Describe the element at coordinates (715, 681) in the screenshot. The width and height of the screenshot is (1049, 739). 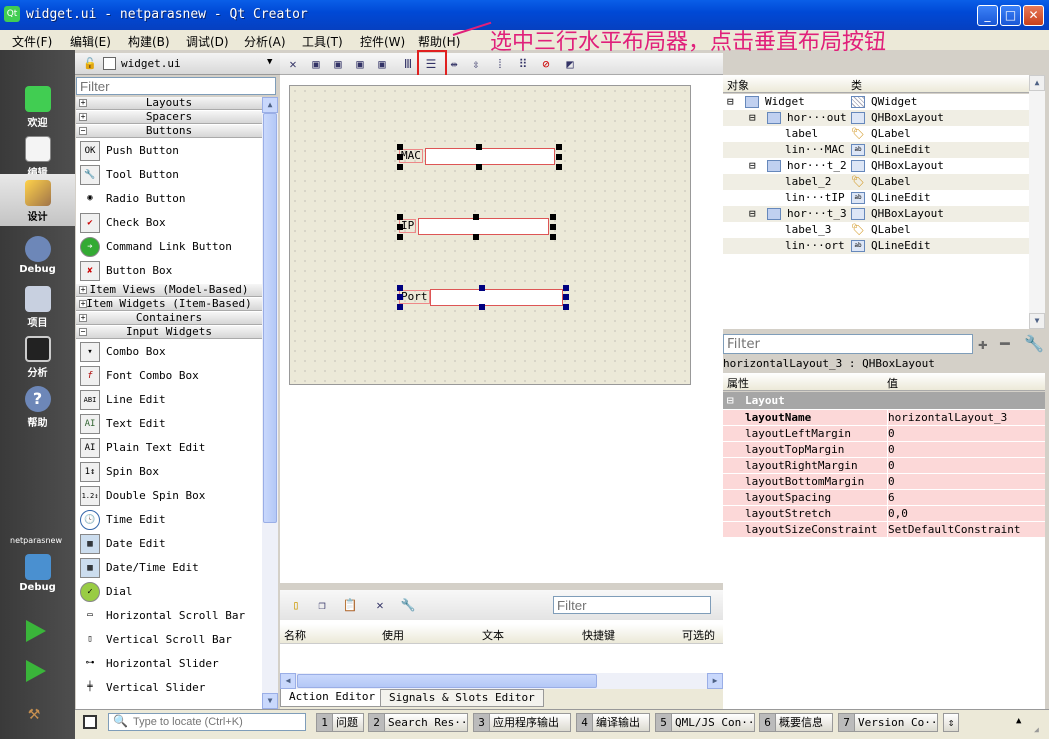
I see `scroll-right-icon: ▶` at that location.